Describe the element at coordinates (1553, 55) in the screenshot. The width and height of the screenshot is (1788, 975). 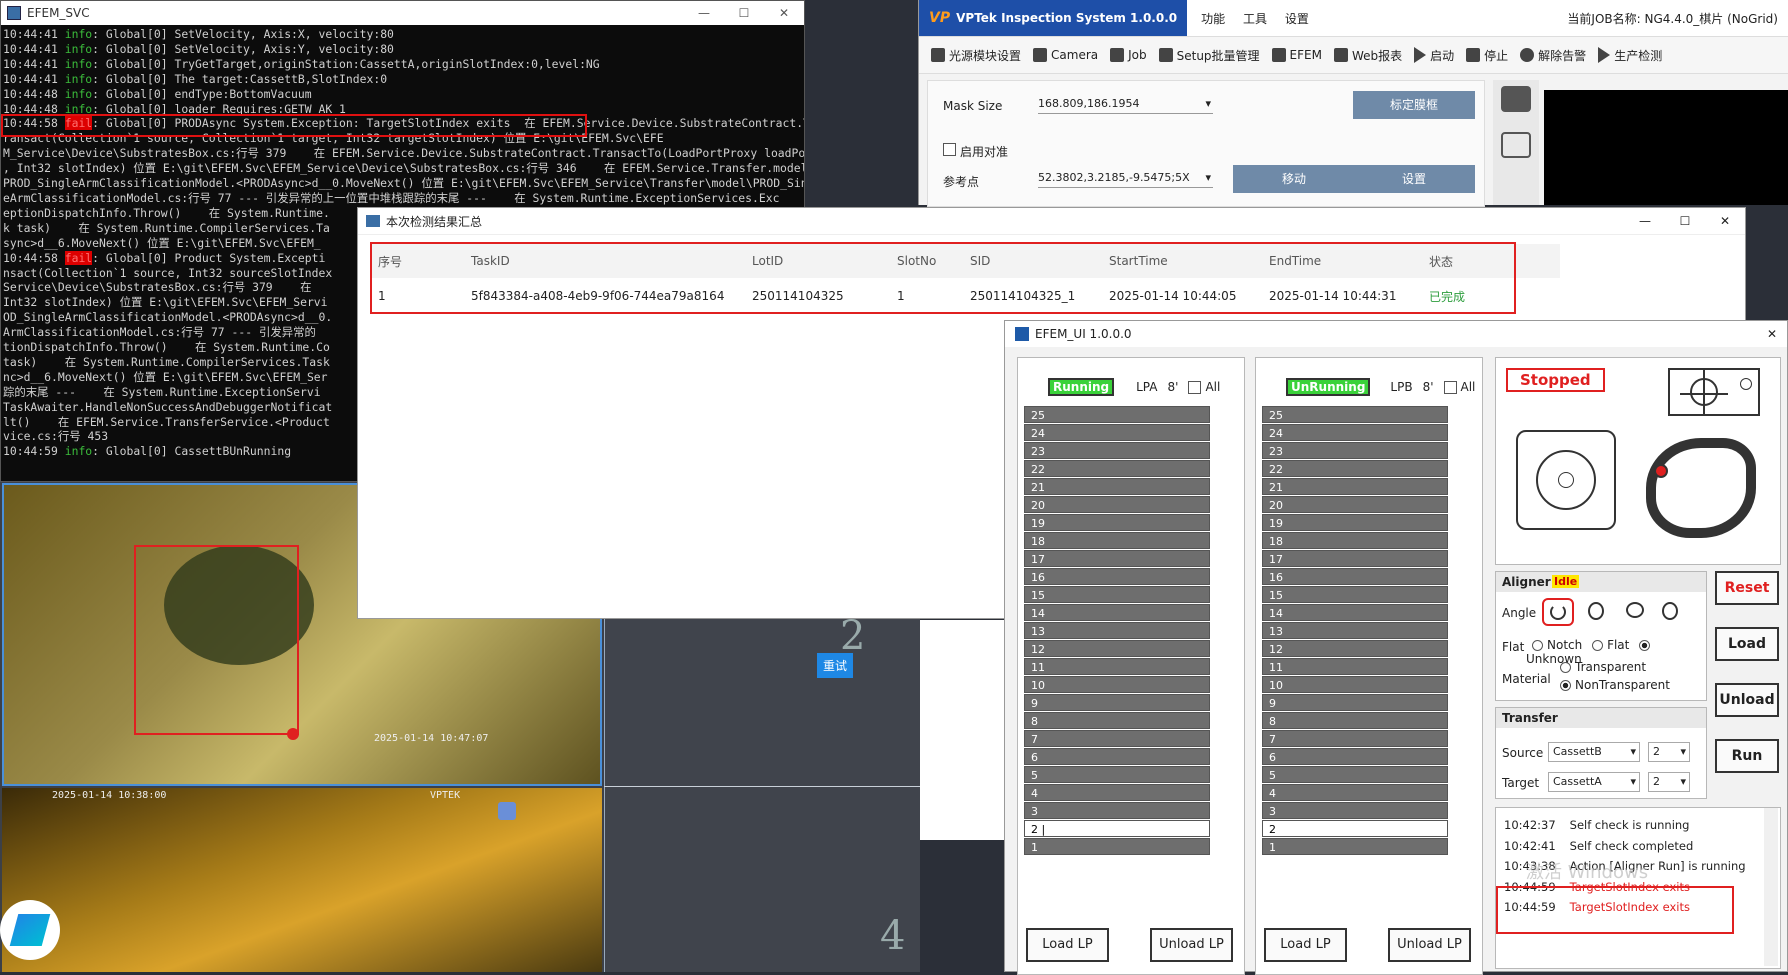
I see `toolbar-clear-alarm: 解除告警` at that location.